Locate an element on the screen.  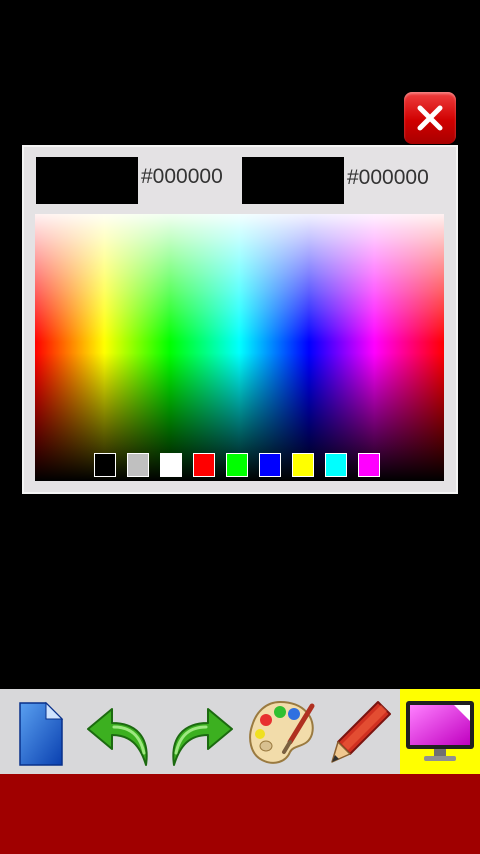
preset-swatch-cyan is located at coordinates (336, 465).